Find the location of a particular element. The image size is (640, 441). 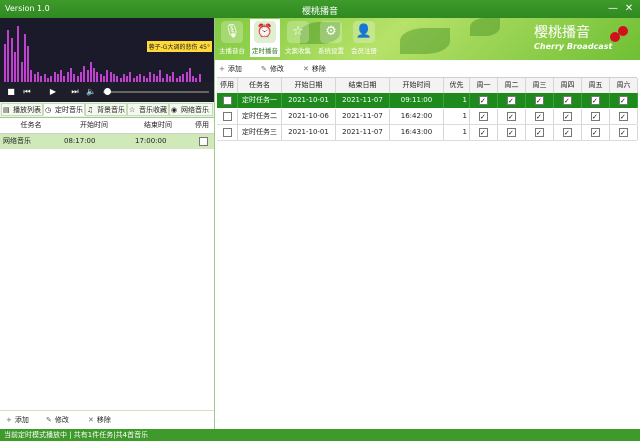

column-header: 优先 is located at coordinates (457, 85).